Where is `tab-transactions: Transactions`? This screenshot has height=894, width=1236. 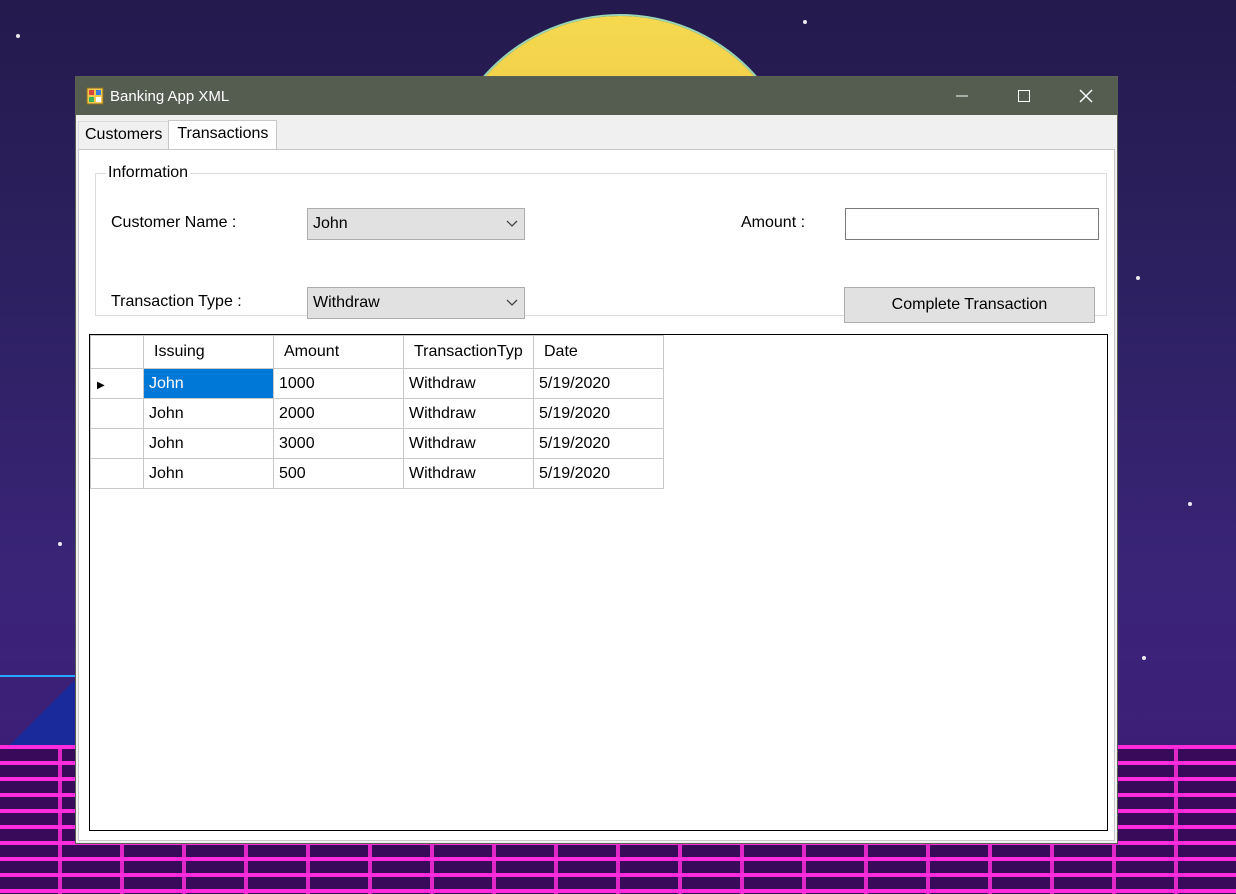 tab-transactions: Transactions is located at coordinates (223, 135).